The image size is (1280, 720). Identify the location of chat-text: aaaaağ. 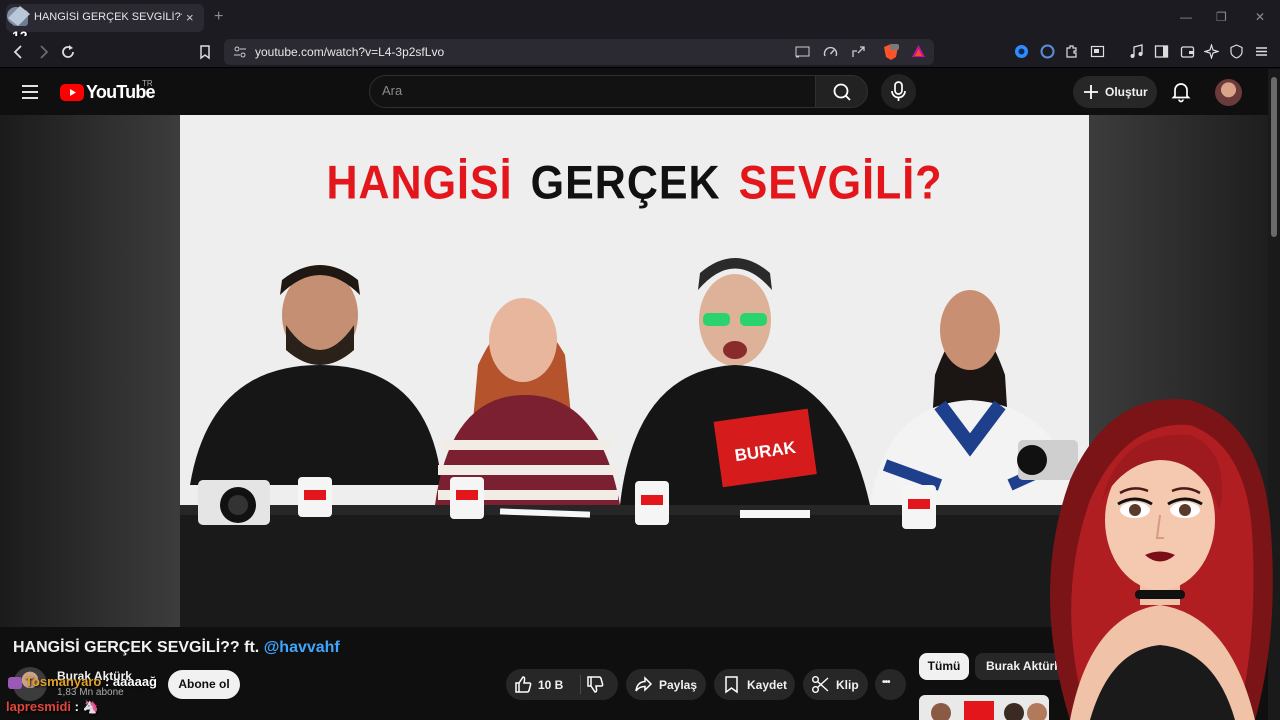
(134, 681).